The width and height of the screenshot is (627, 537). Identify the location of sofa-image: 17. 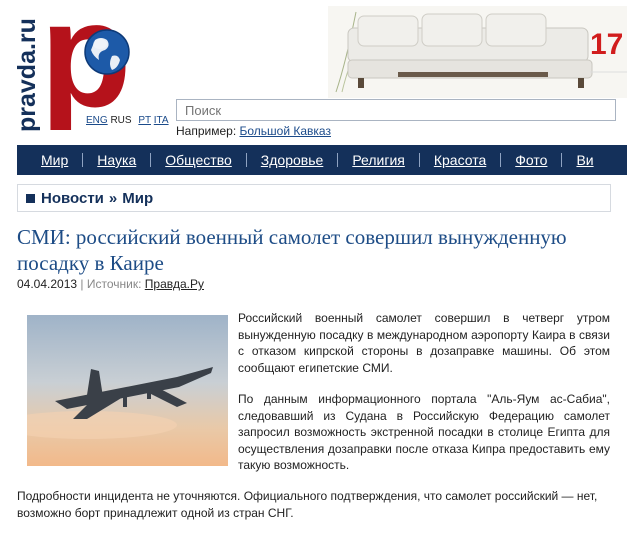
(477, 52).